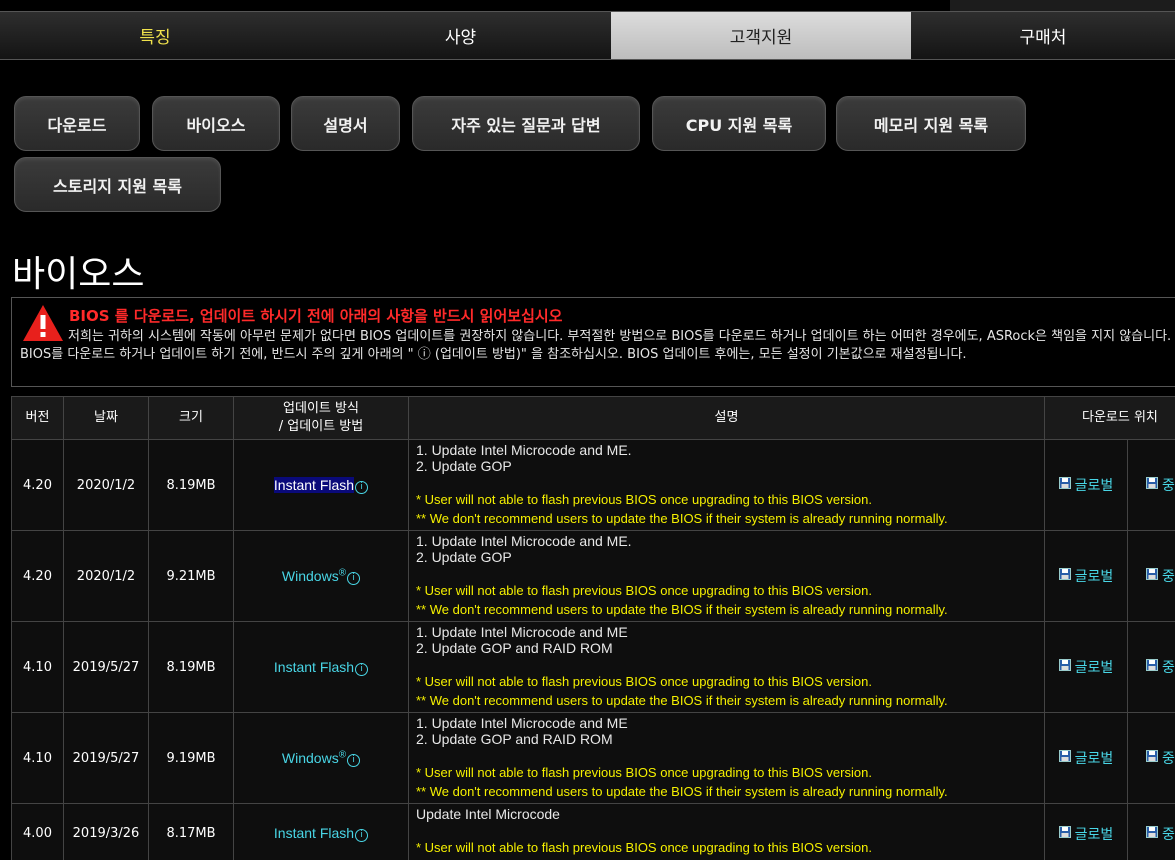 This screenshot has width=1175, height=860. Describe the element at coordinates (460, 35) in the screenshot. I see `tab-specifications: 사양` at that location.